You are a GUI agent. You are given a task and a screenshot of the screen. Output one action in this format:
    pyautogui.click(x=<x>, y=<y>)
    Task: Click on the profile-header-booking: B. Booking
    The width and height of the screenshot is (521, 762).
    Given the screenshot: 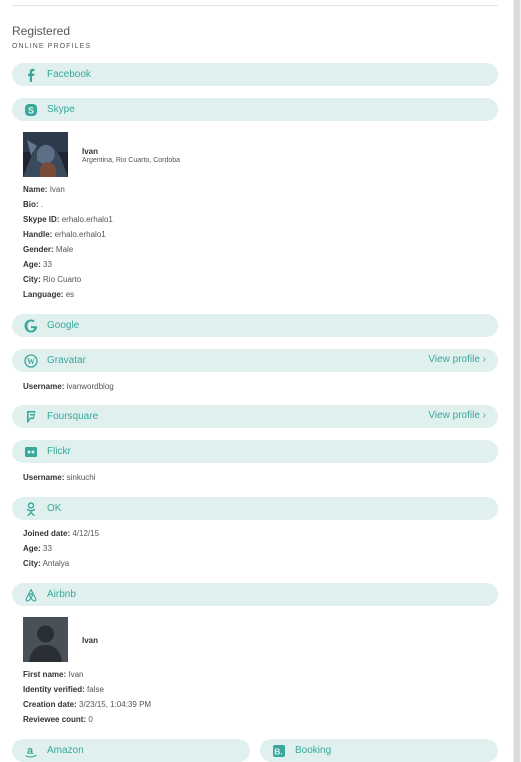 What is the action you would take?
    pyautogui.click(x=379, y=750)
    